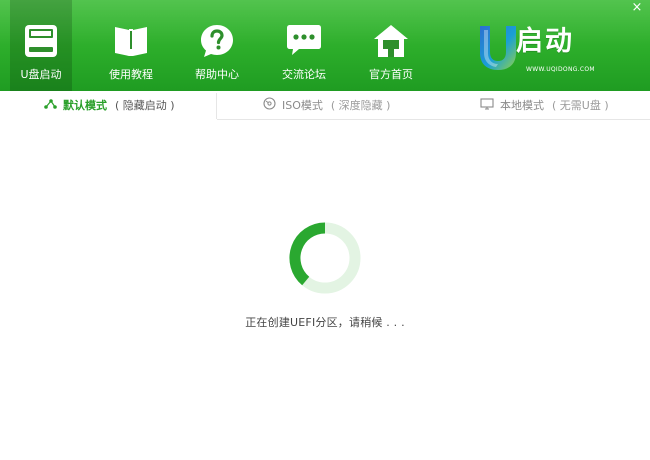 This screenshot has width=650, height=460. What do you see at coordinates (217, 43) in the screenshot?
I see `help-icon` at bounding box center [217, 43].